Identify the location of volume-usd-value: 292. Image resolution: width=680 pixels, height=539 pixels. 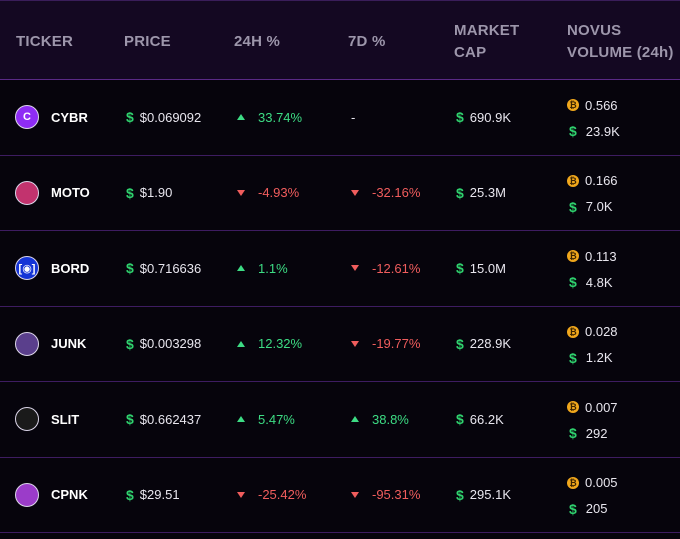
(596, 433).